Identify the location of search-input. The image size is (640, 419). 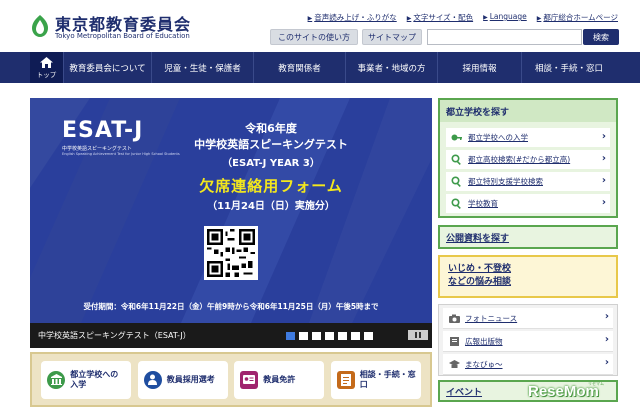
(504, 37).